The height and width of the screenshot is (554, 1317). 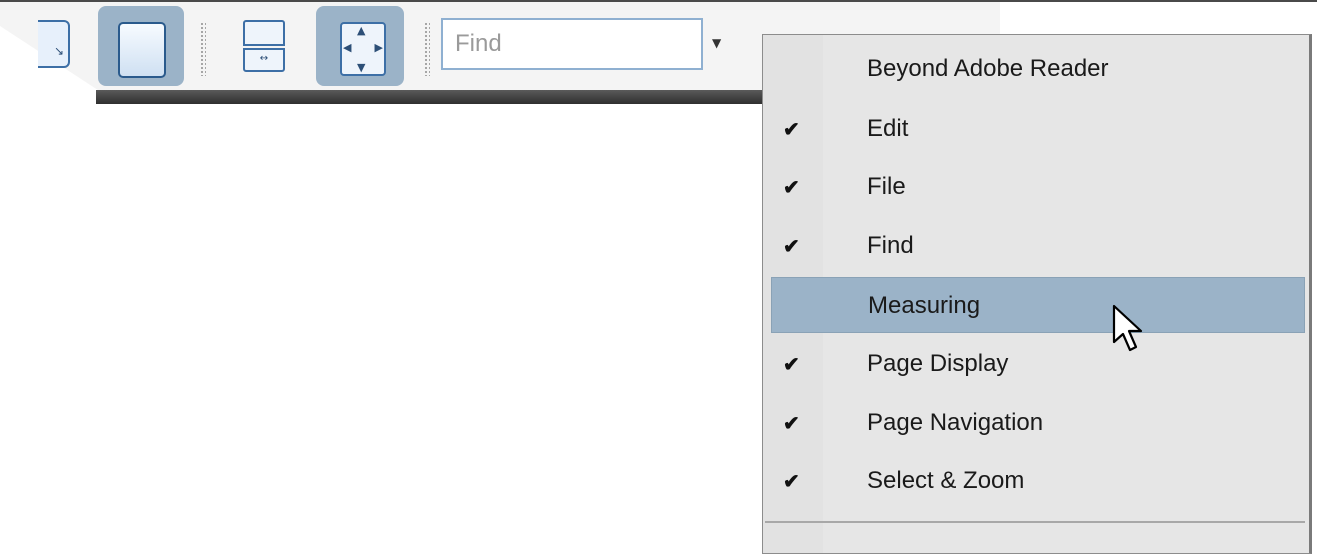 What do you see at coordinates (436, 97) in the screenshot?
I see `toolbar-shadow` at bounding box center [436, 97].